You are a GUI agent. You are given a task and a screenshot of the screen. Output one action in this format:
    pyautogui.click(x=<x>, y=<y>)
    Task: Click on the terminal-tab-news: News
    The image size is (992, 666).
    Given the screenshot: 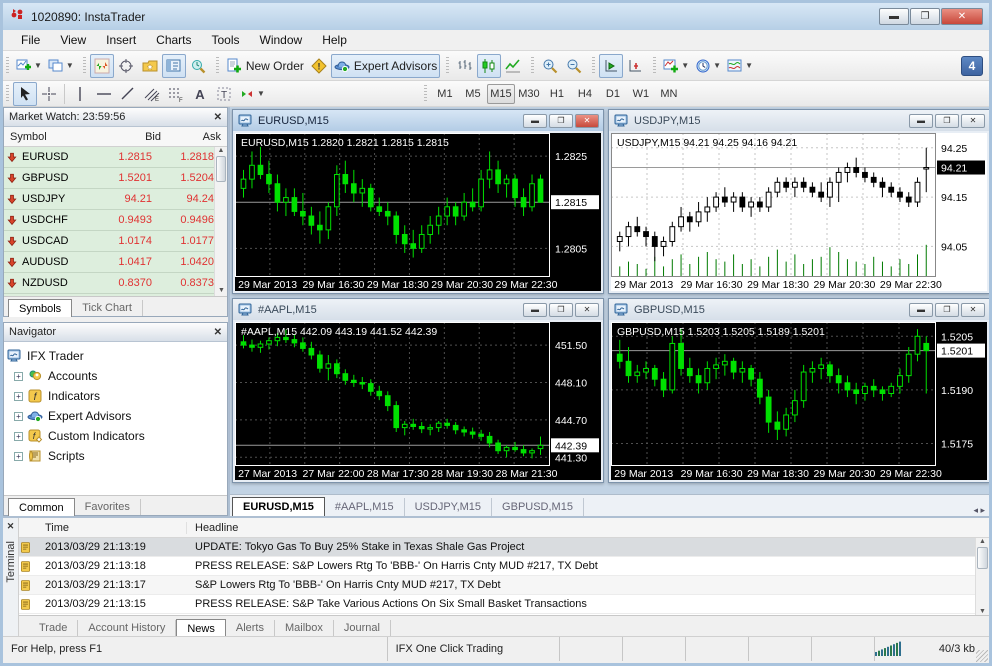 What is the action you would take?
    pyautogui.click(x=201, y=627)
    